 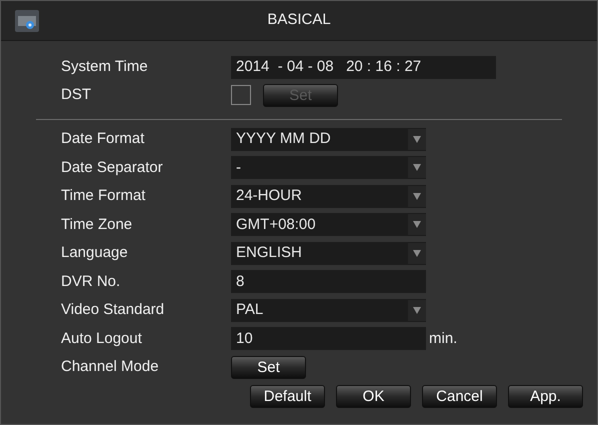 I want to click on setting-label: DVR No., so click(x=91, y=282).